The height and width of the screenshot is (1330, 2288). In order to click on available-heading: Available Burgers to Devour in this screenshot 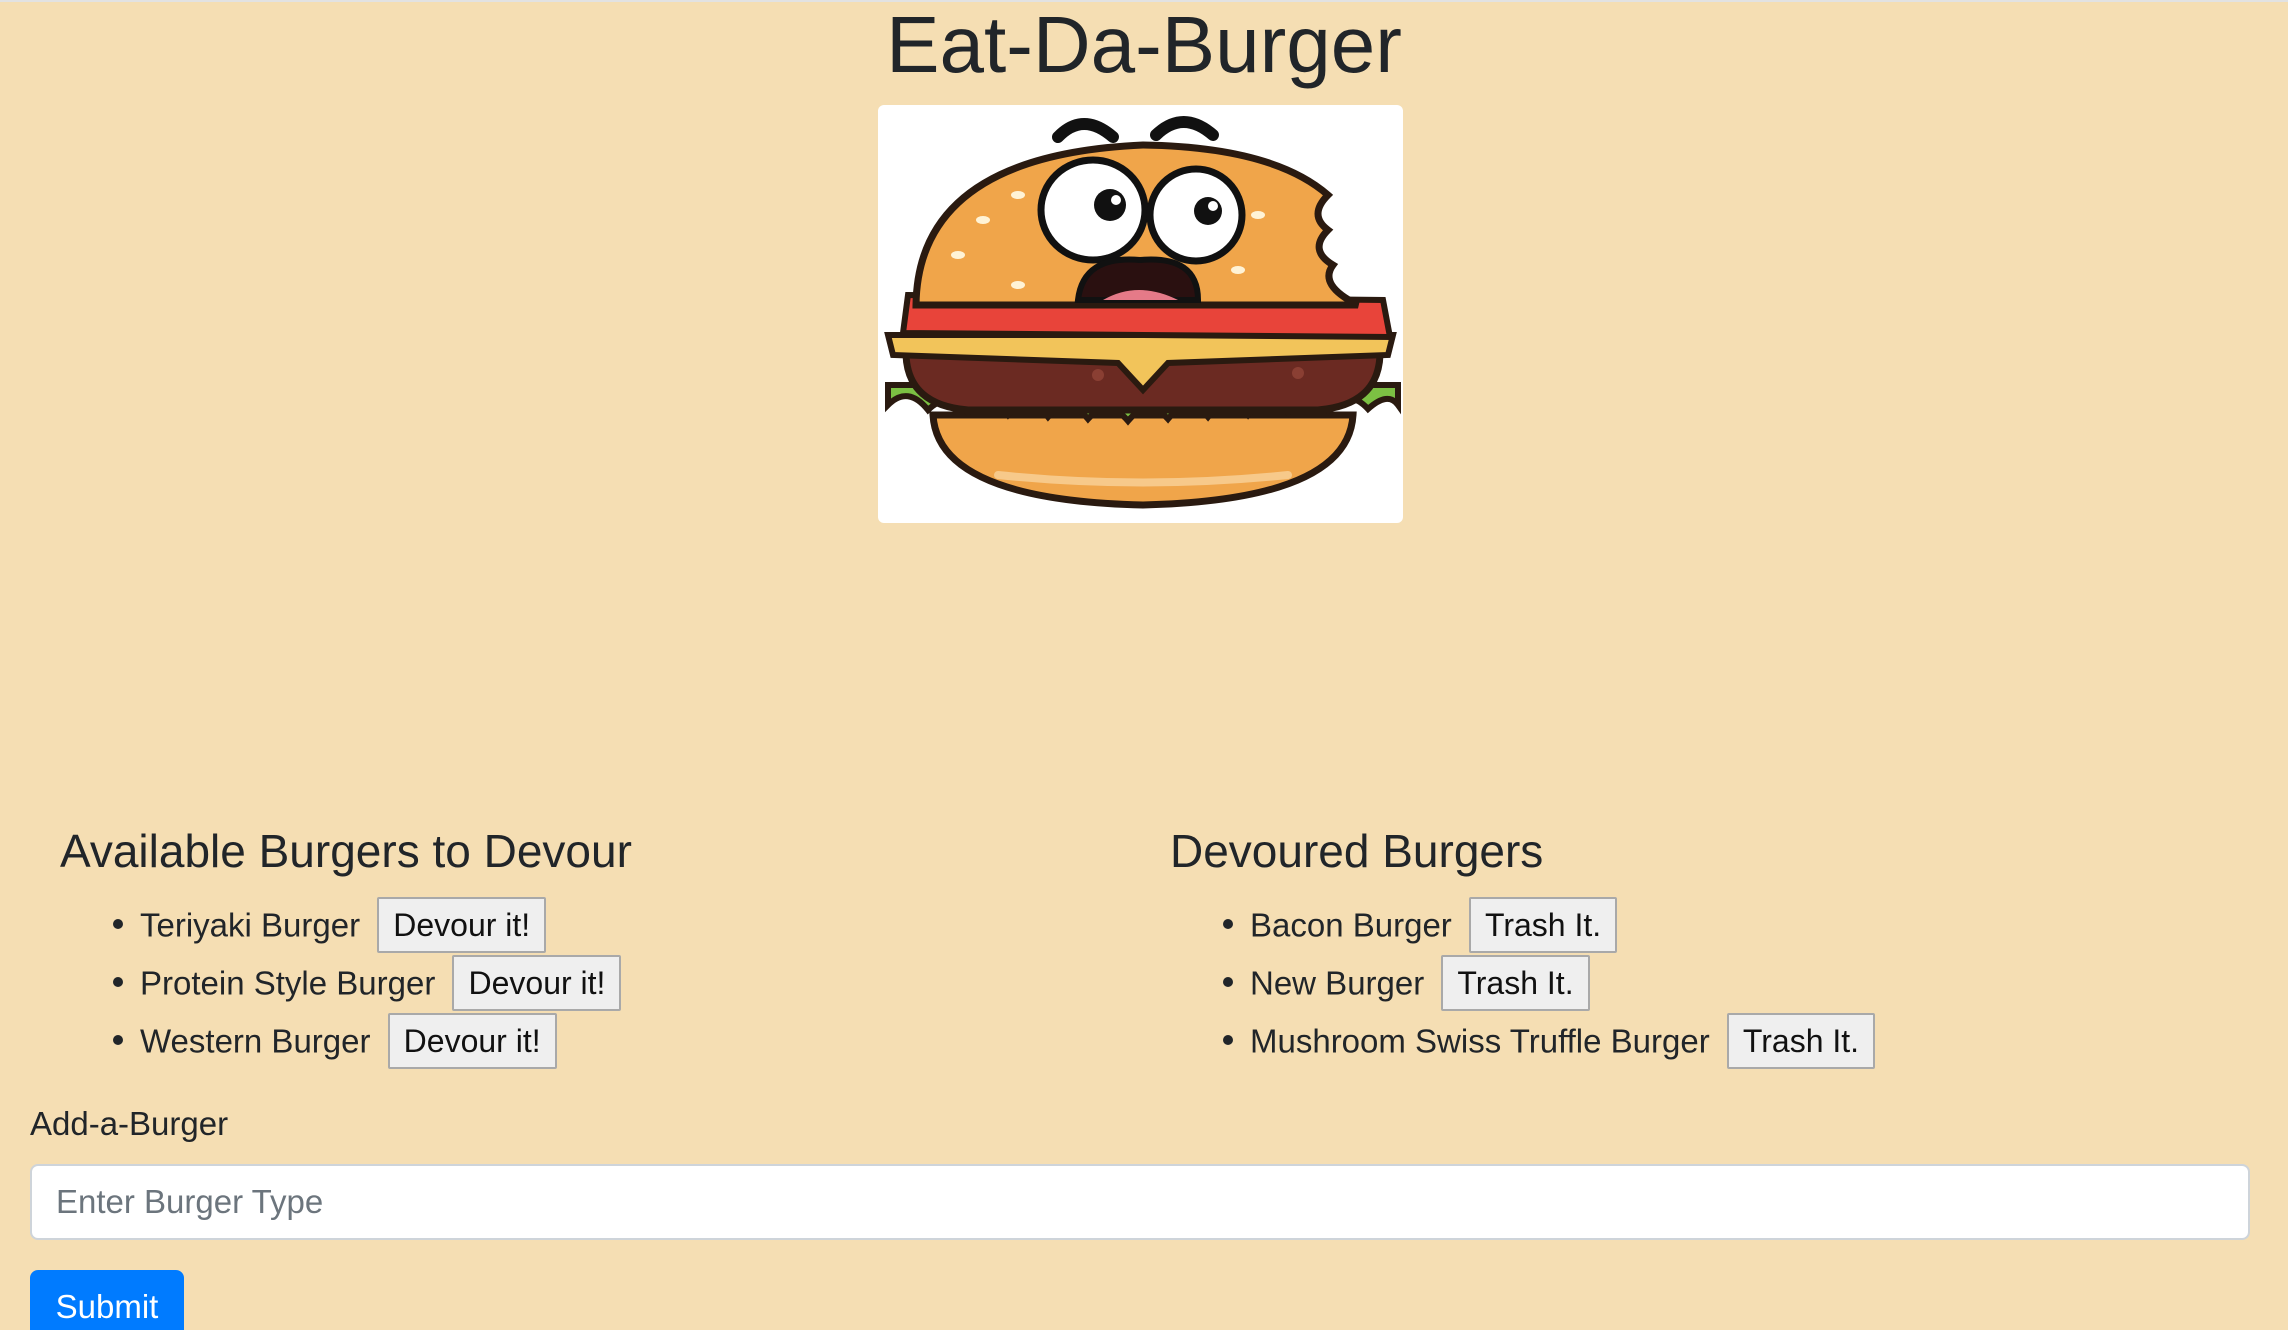, I will do `click(346, 851)`.